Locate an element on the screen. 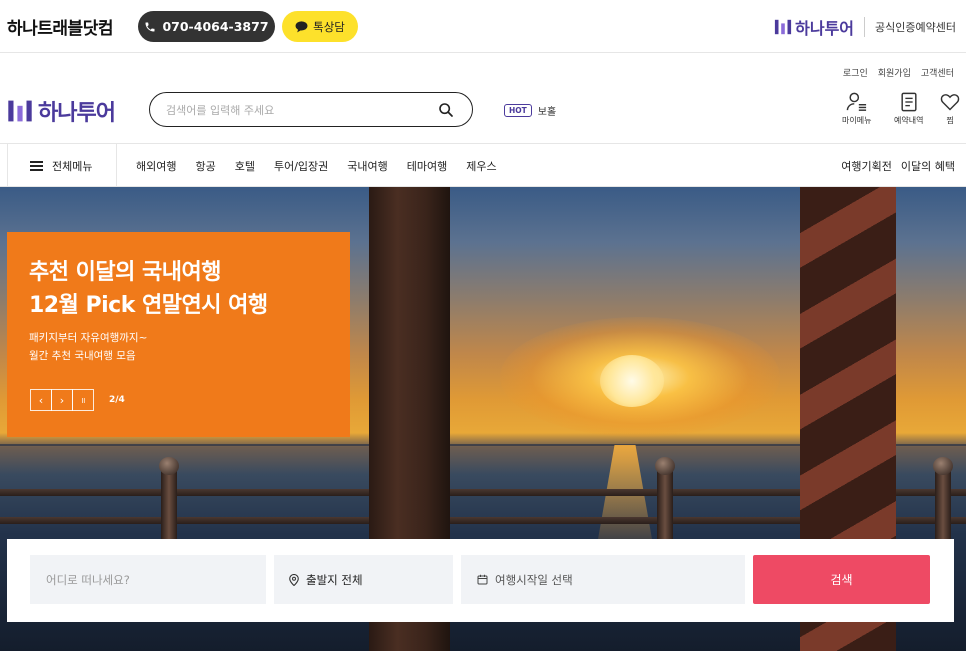 The image size is (966, 651). login-link: 로그인 is located at coordinates (855, 72).